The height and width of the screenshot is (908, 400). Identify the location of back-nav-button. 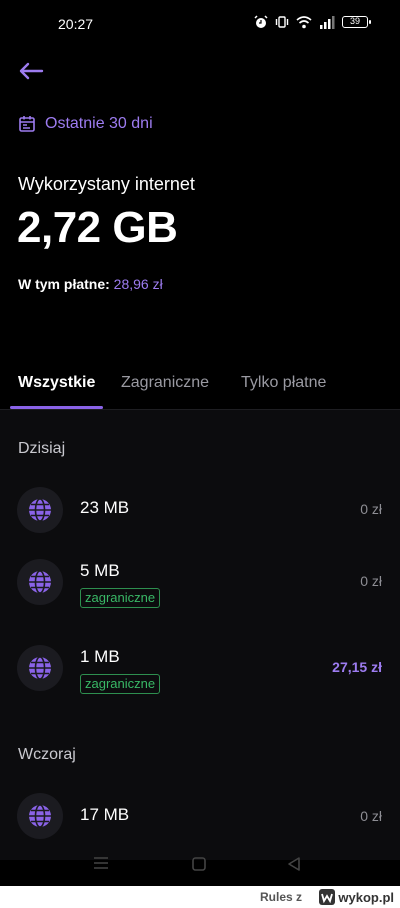
(294, 866).